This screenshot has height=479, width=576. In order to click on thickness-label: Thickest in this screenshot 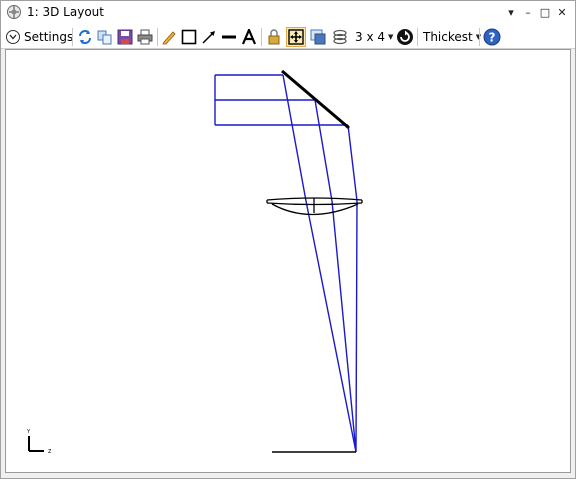, I will do `click(448, 37)`.